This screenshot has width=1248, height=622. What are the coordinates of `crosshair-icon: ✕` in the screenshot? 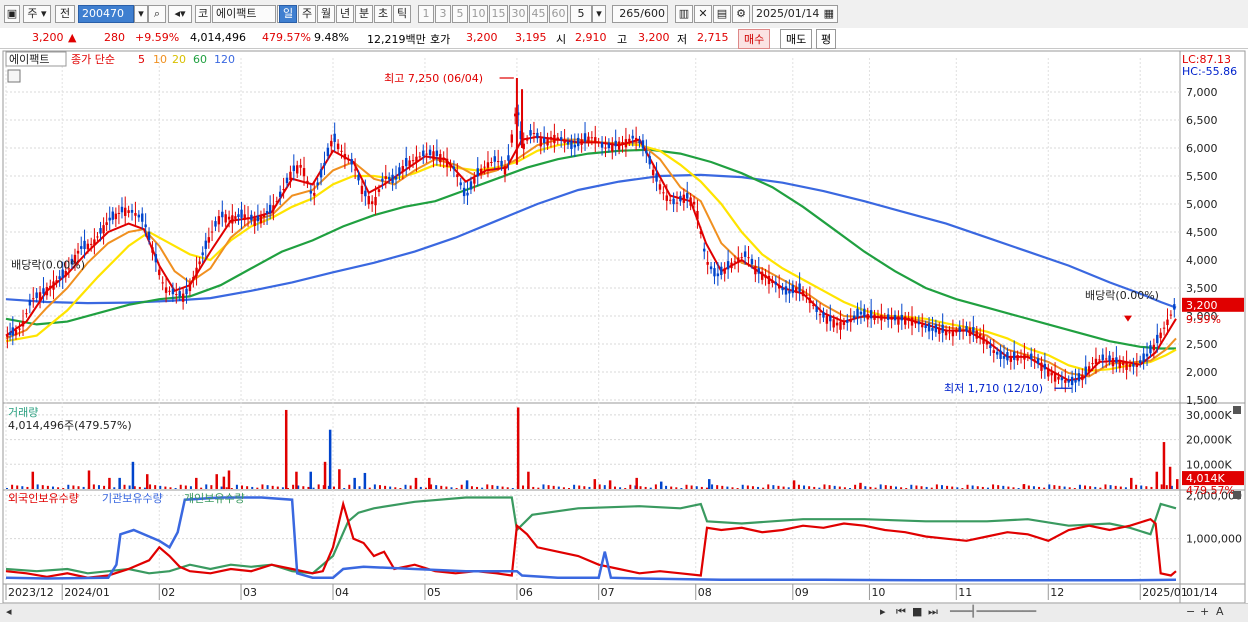 It's located at (703, 14).